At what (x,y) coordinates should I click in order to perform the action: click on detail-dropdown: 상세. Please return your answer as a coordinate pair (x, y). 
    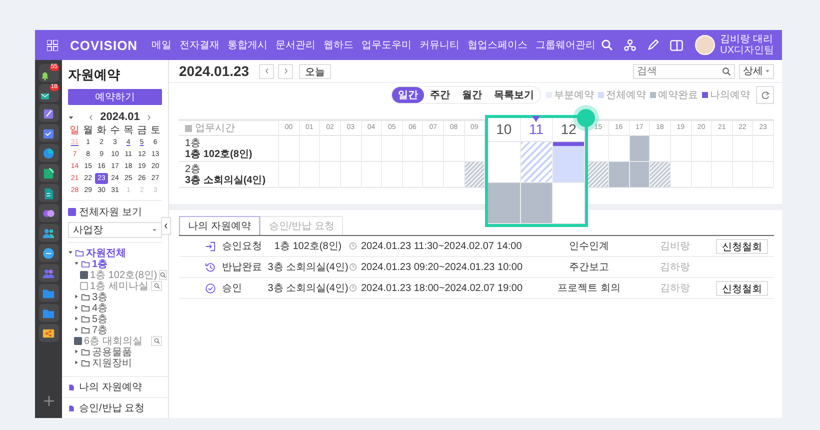
    Looking at the image, I should click on (756, 71).